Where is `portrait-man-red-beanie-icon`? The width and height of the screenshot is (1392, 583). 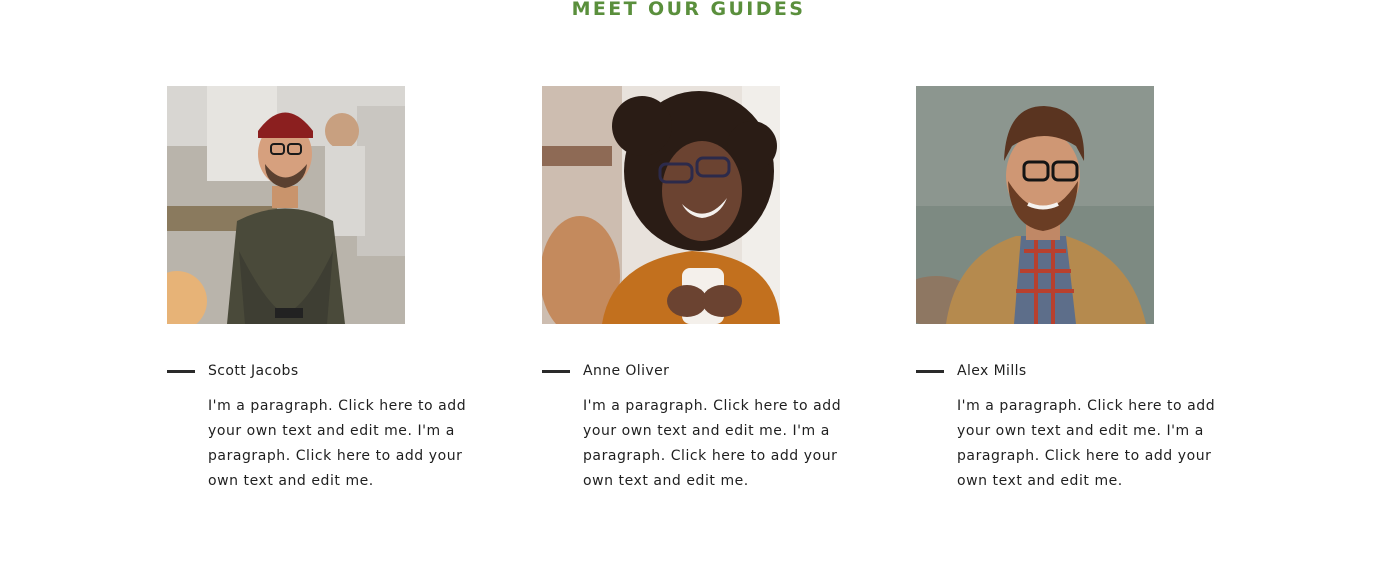
portrait-man-red-beanie-icon is located at coordinates (286, 205).